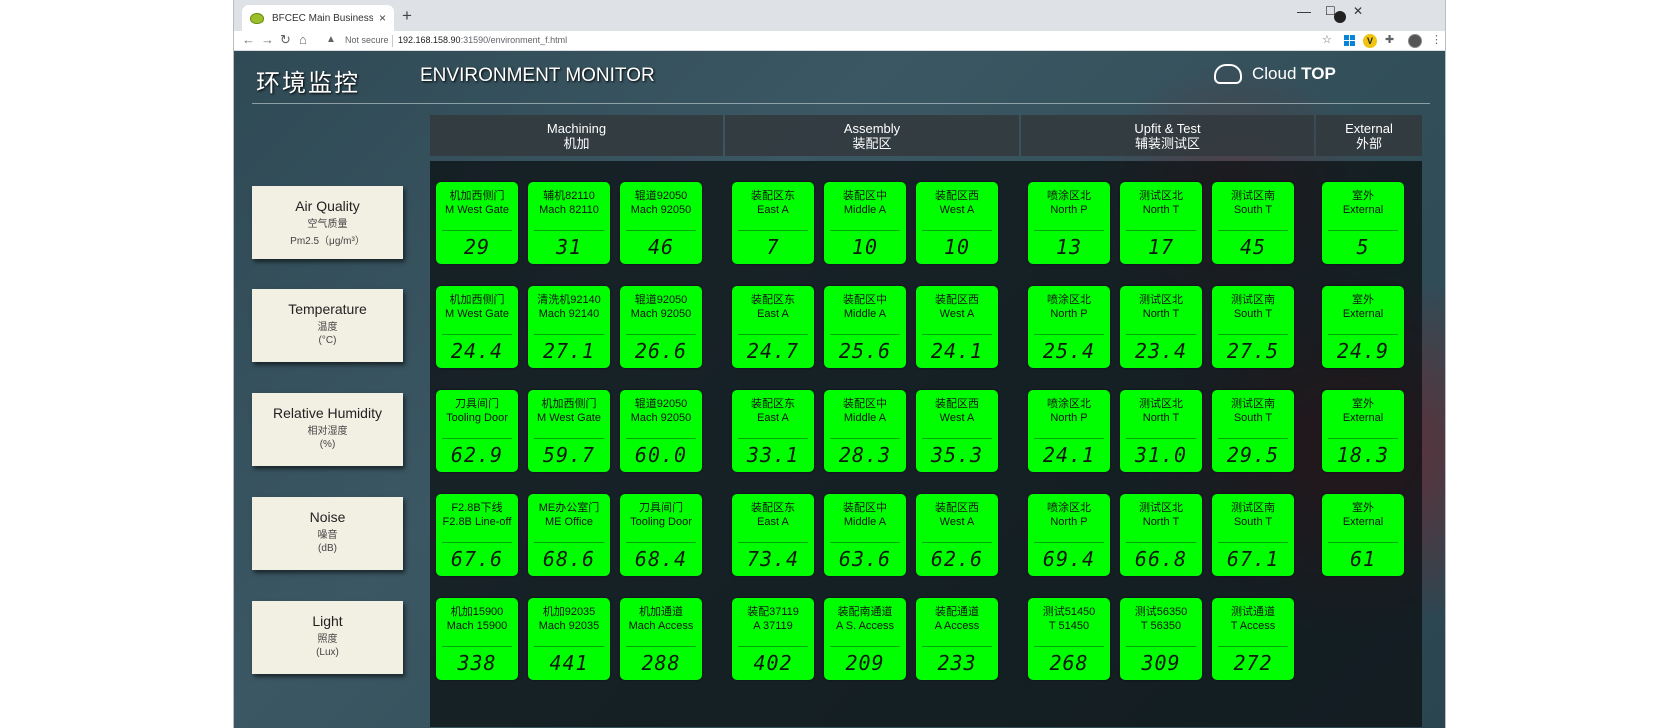  Describe the element at coordinates (327, 413) in the screenshot. I see `metric-label-en: Relative Humidity` at that location.